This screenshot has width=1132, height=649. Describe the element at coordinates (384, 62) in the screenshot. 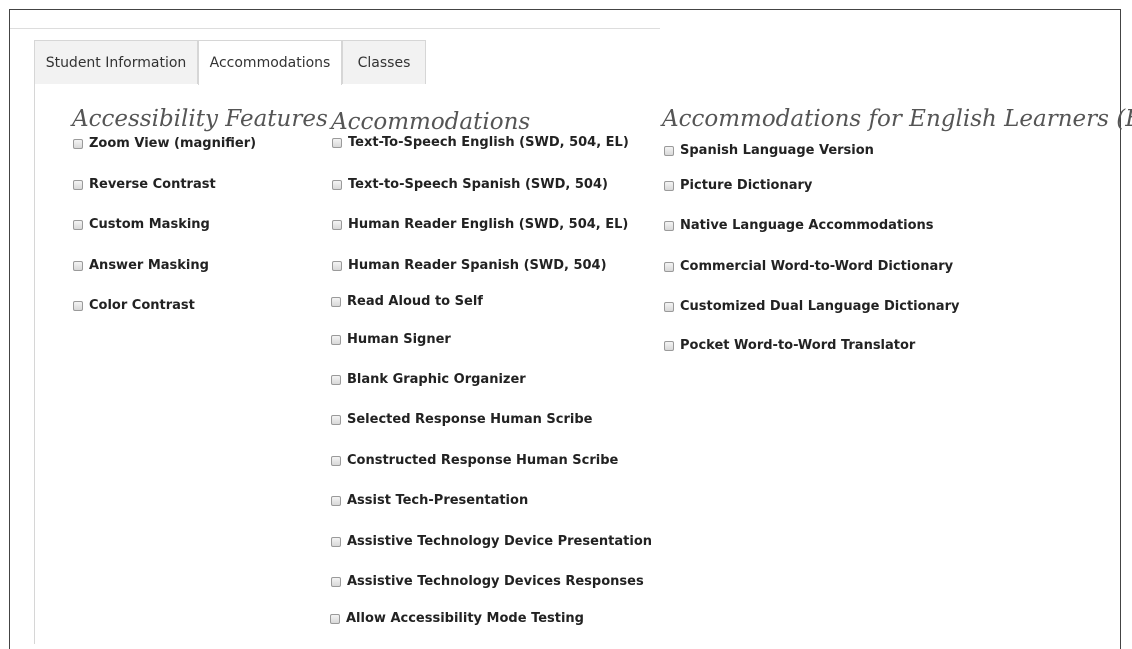

I see `tab-classes: Classes` at that location.